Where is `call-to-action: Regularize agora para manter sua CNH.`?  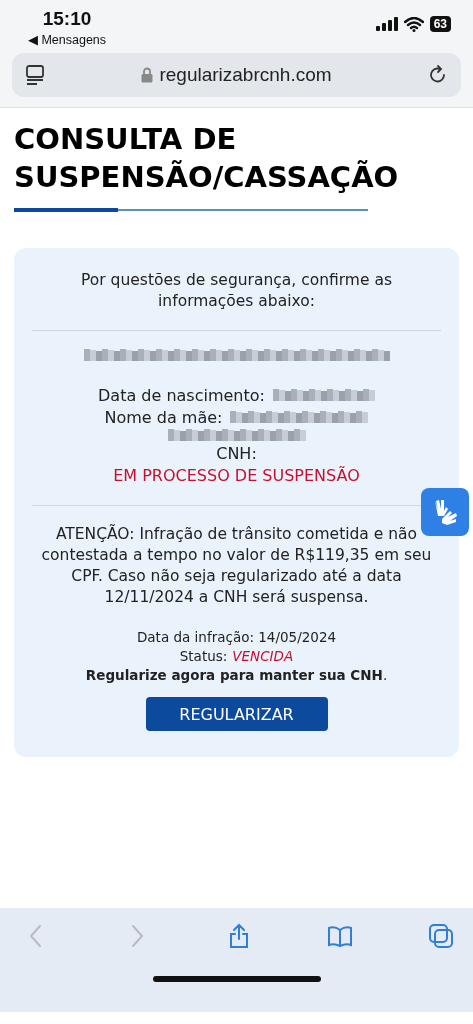 call-to-action: Regularize agora para manter sua CNH. is located at coordinates (236, 675).